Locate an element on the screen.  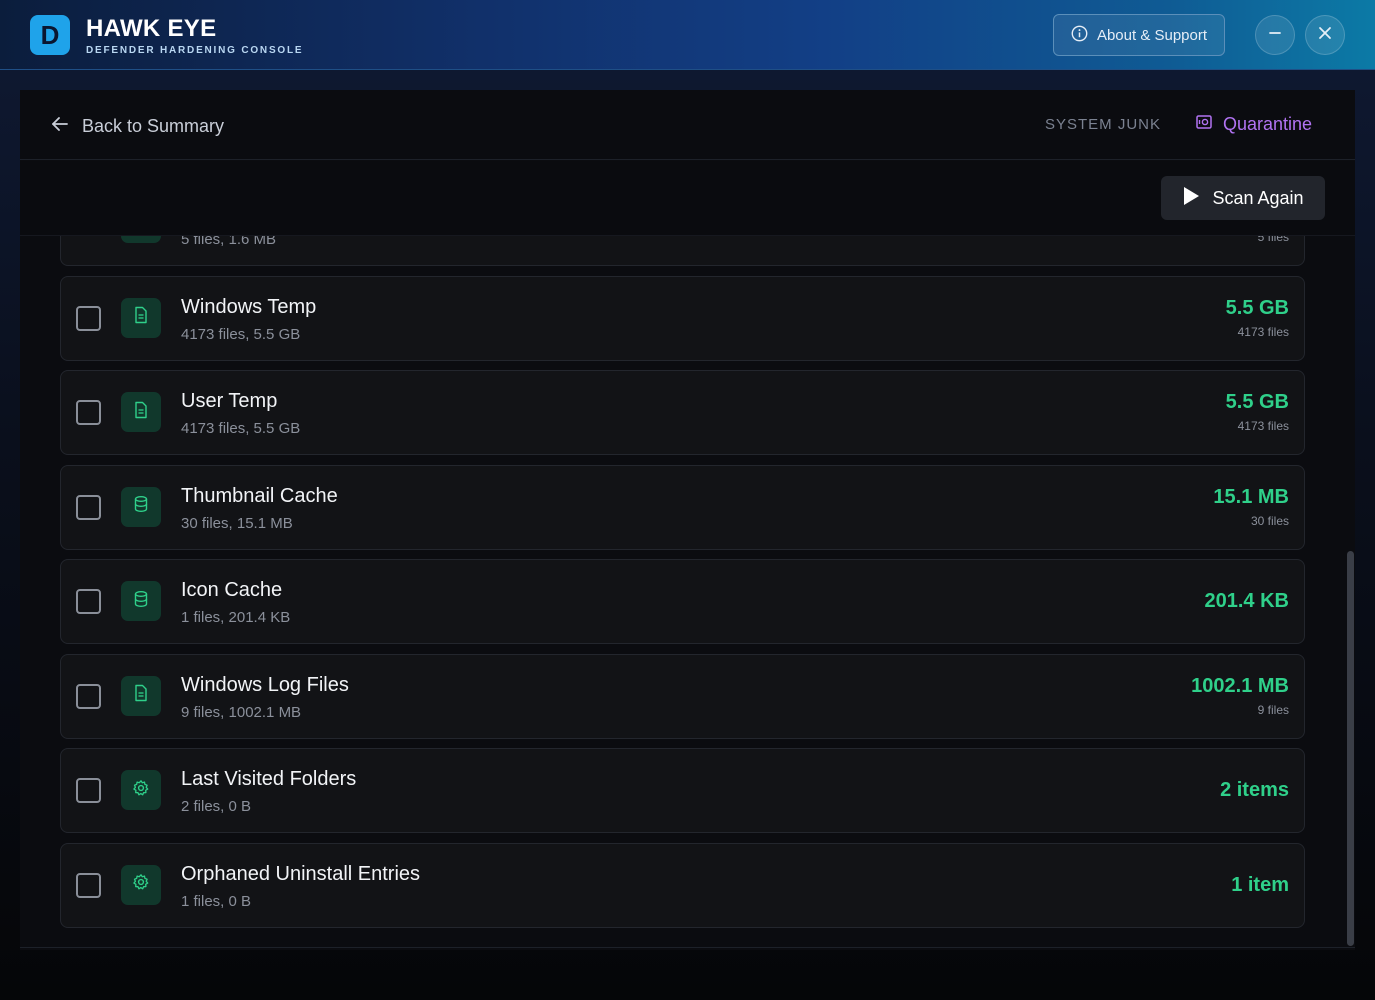
scan-again-button: Scan Again is located at coordinates (1243, 198).